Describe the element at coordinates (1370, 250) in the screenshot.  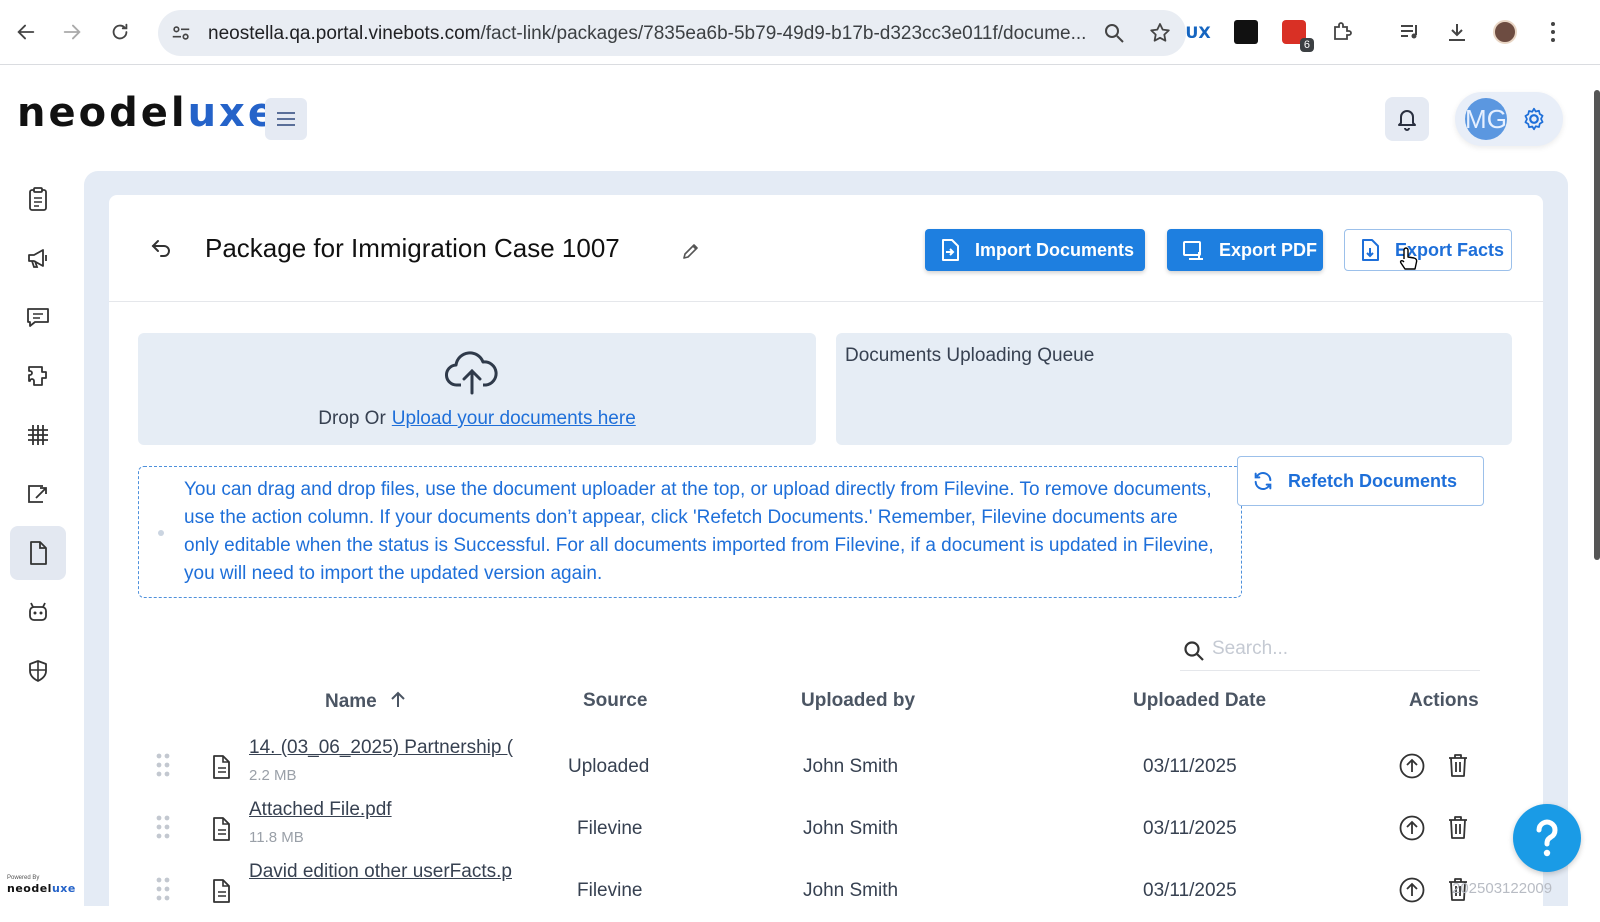
I see `file-download-icon` at that location.